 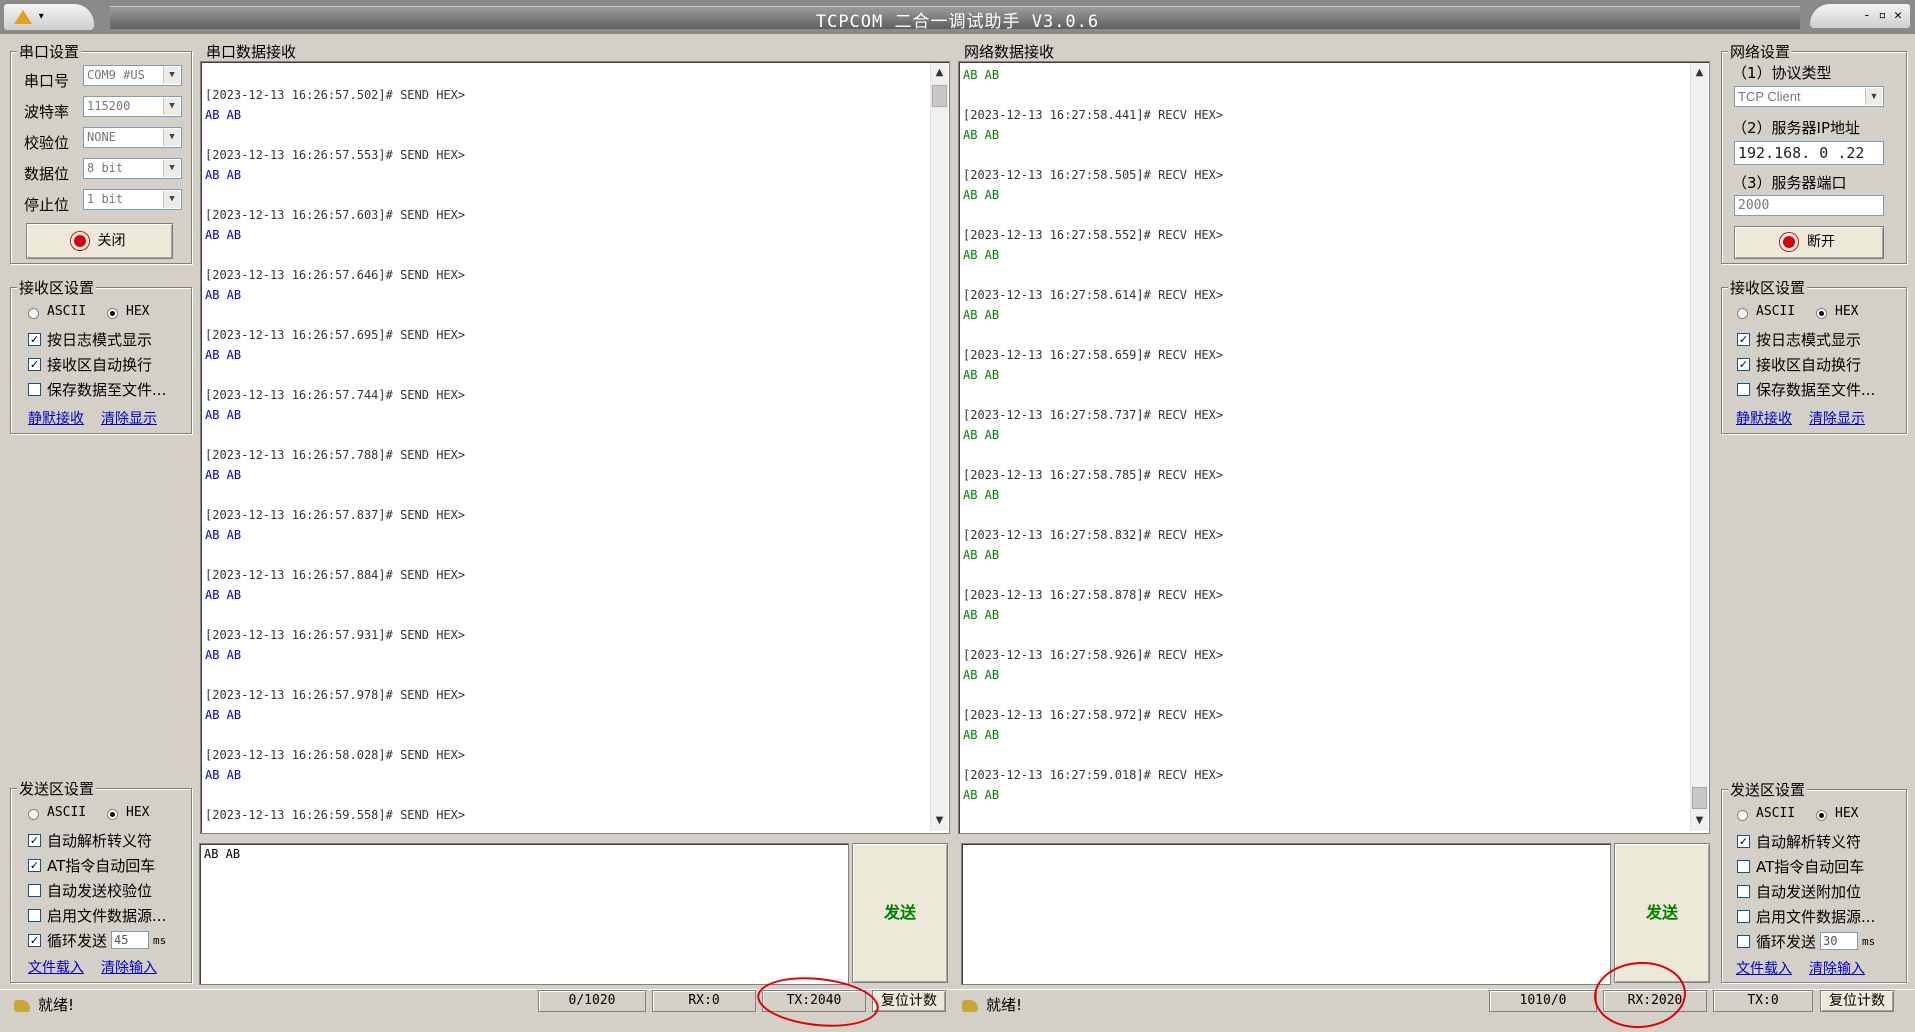 What do you see at coordinates (34, 940) in the screenshot?
I see `serial-loop-send-checkbox: ✓` at bounding box center [34, 940].